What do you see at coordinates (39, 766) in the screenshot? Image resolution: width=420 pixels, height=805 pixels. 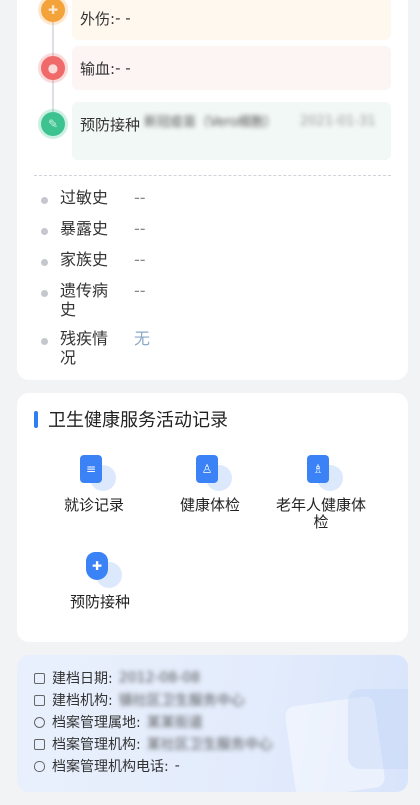 I see `phone-icon` at bounding box center [39, 766].